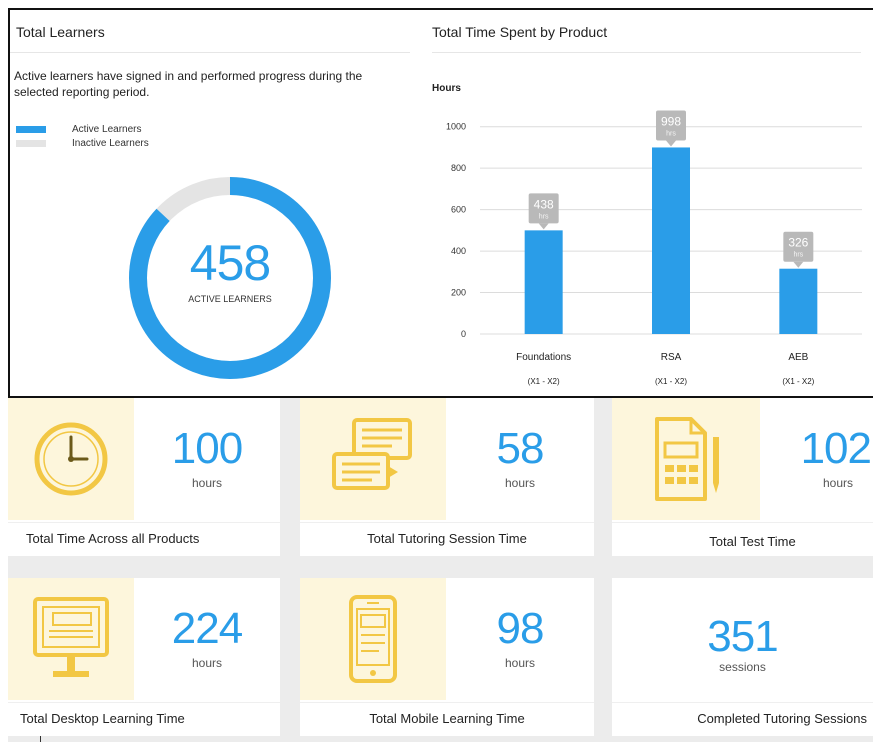 Image resolution: width=873 pixels, height=742 pixels. What do you see at coordinates (446, 88) in the screenshot?
I see `y-axis-label: Hours` at bounding box center [446, 88].